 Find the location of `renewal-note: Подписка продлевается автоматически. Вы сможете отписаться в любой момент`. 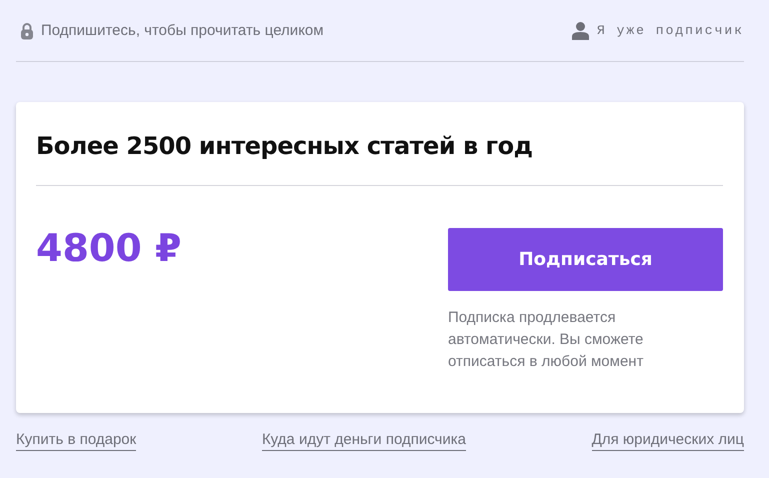

renewal-note: Подписка продлевается автоматически. Вы сможете отписаться в любой момент is located at coordinates (546, 340).